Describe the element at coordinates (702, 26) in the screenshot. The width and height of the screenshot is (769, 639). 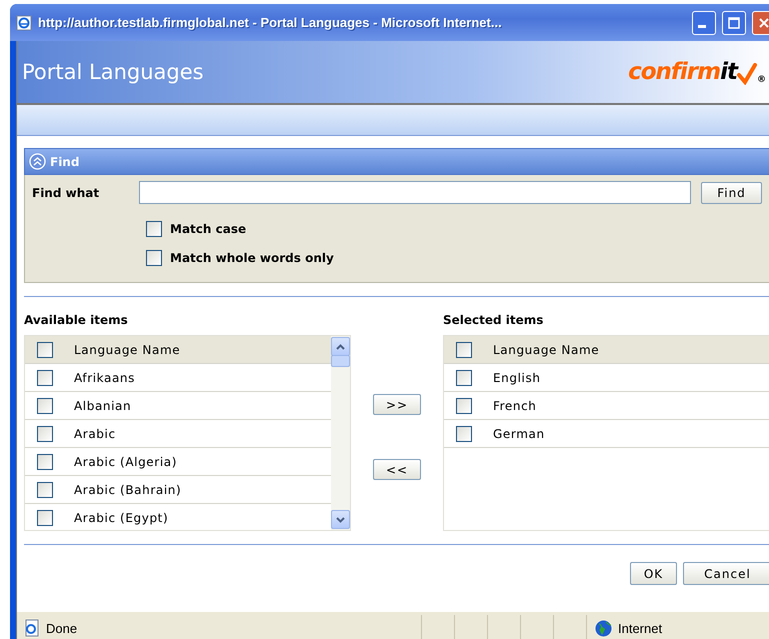
I see `minimize-icon` at that location.